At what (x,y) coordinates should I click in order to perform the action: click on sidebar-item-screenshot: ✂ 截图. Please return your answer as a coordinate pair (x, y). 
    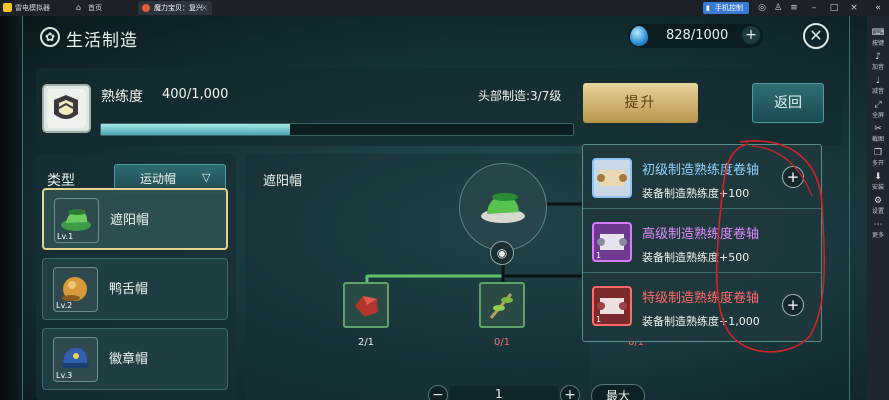
    Looking at the image, I should click on (878, 133).